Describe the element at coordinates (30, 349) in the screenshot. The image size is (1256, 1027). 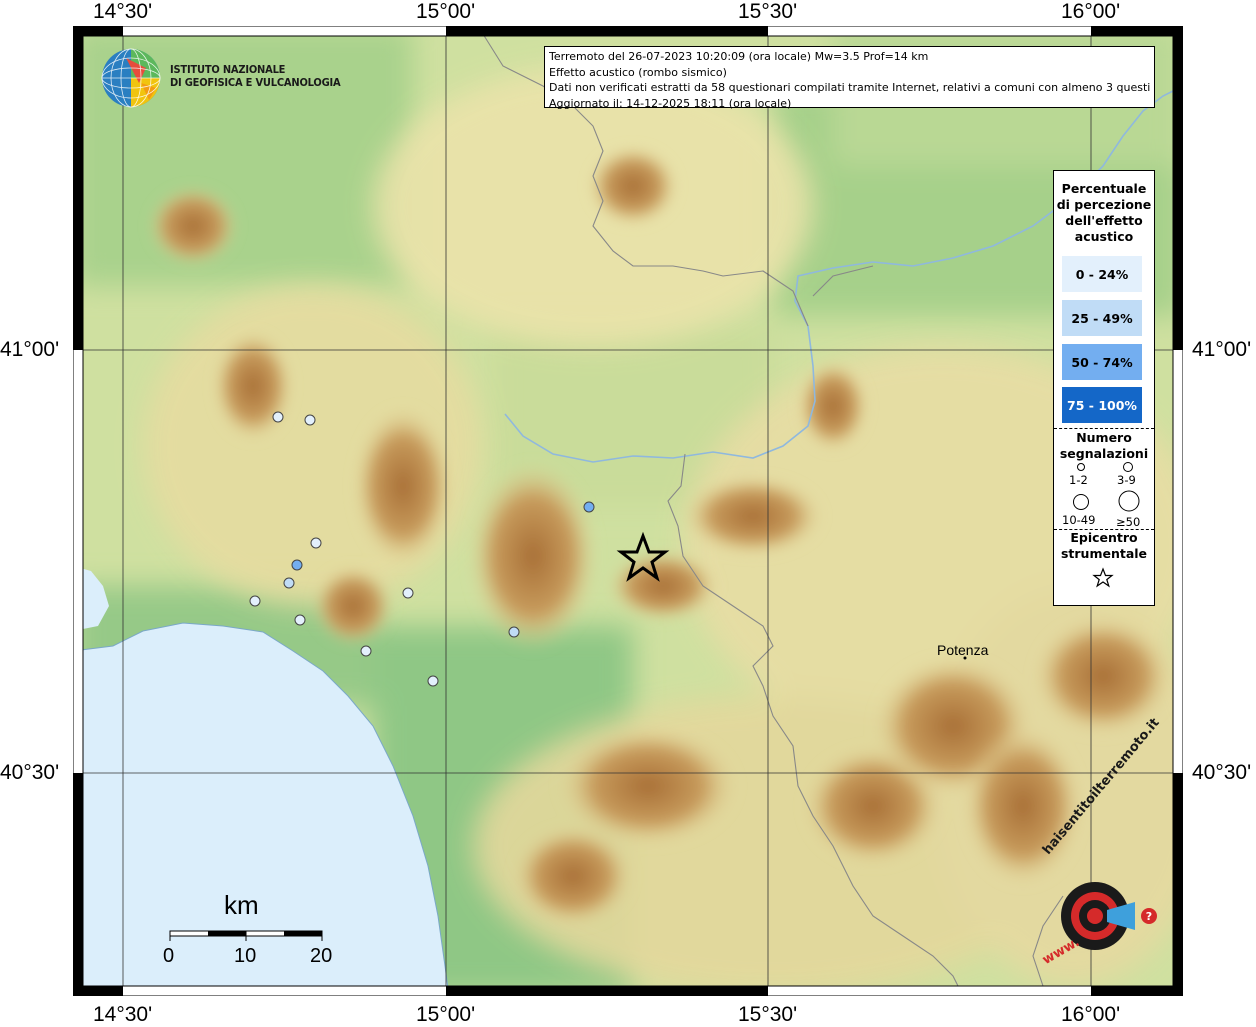
I see `left-tick-label: 41°00'` at that location.